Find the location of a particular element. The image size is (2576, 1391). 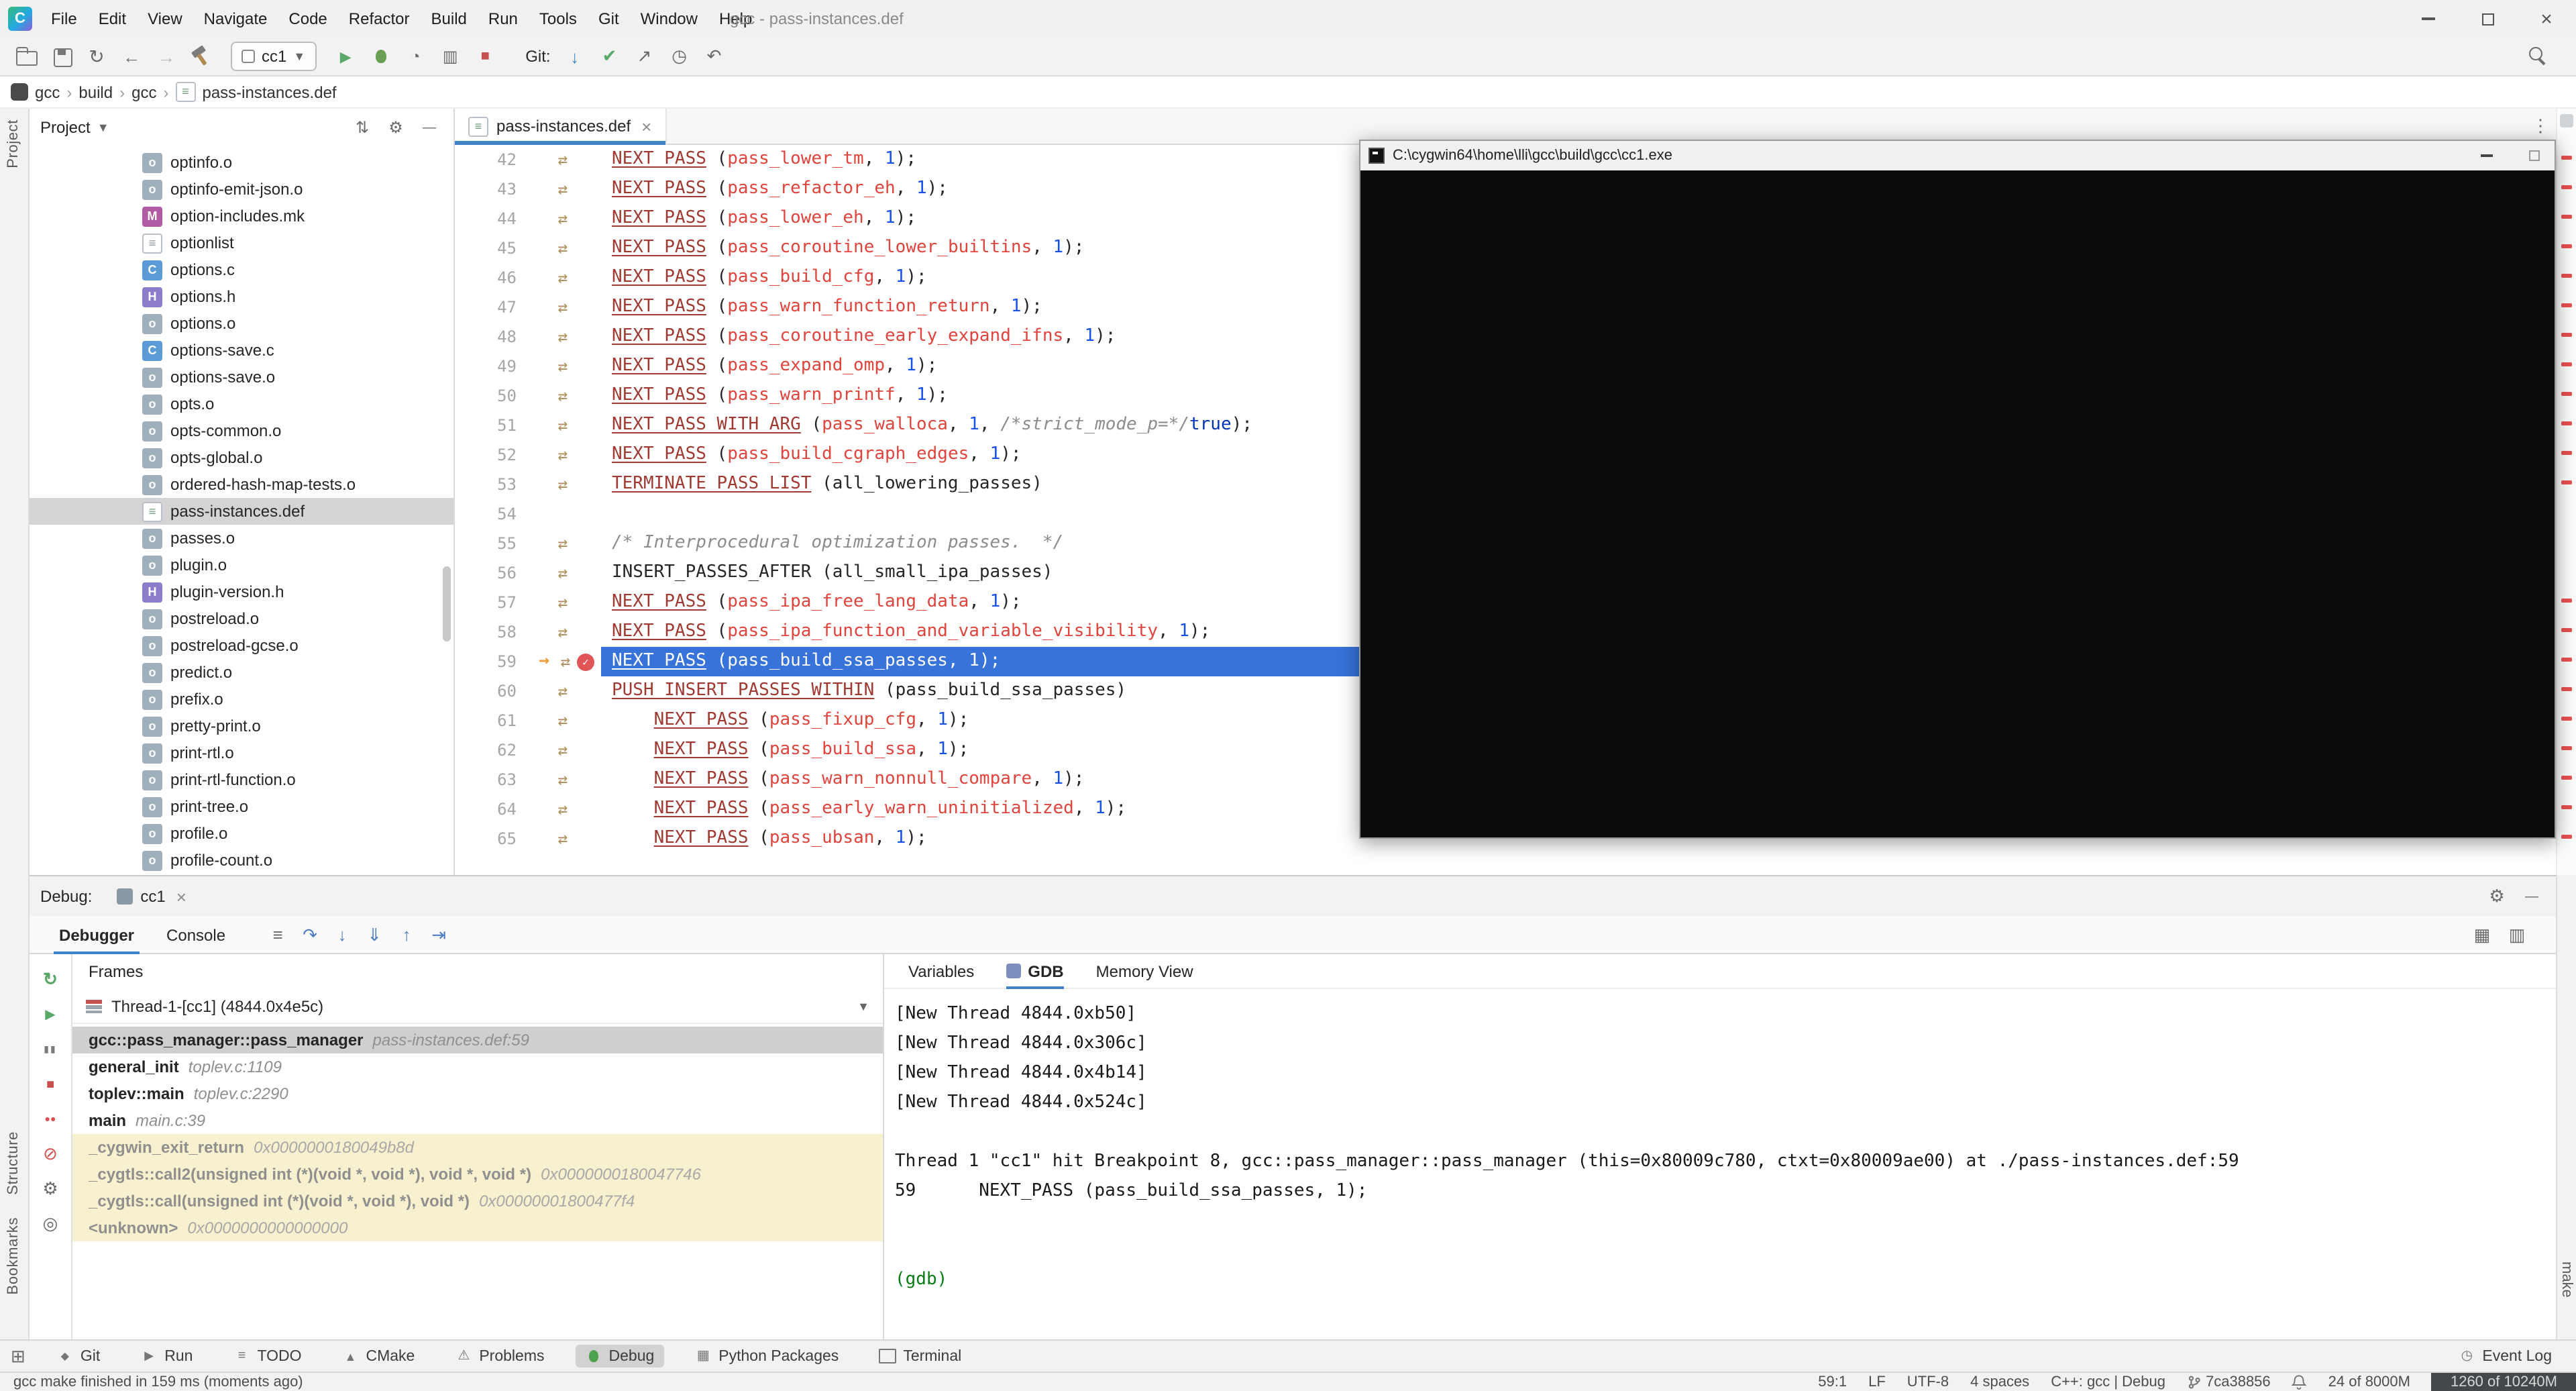

menu-build: Build is located at coordinates (449, 18).